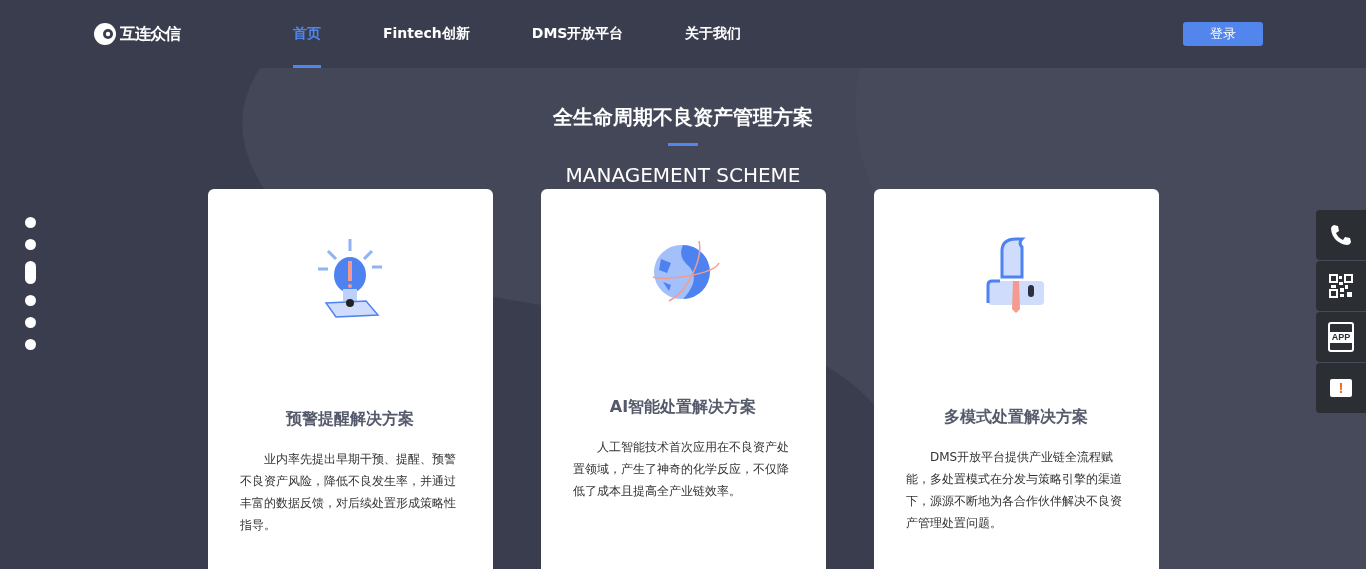  I want to click on side-tool-button: APP, so click(1341, 337).